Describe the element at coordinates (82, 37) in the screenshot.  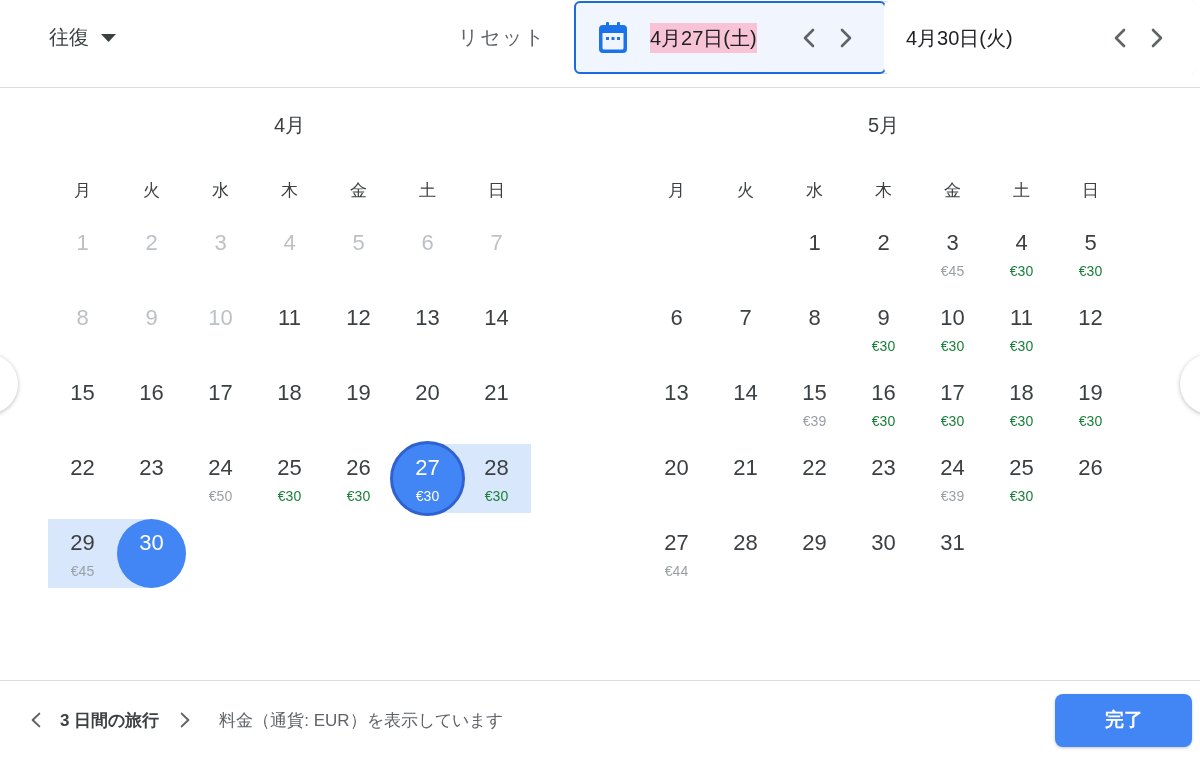
I see `trip-type-dropdown: 往復` at that location.